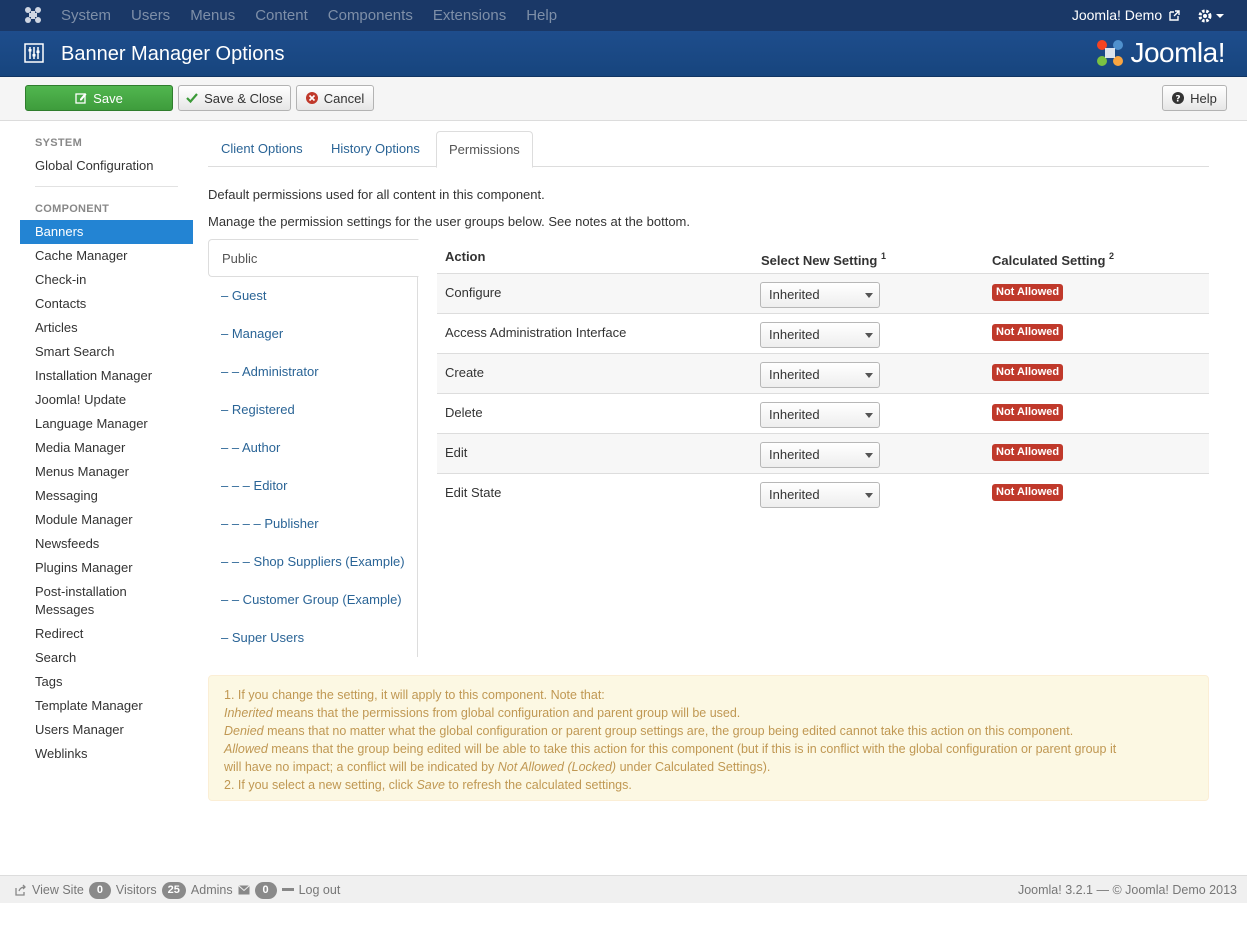 This screenshot has width=1247, height=933. What do you see at coordinates (1203, 98) in the screenshot?
I see `help-label: Help` at bounding box center [1203, 98].